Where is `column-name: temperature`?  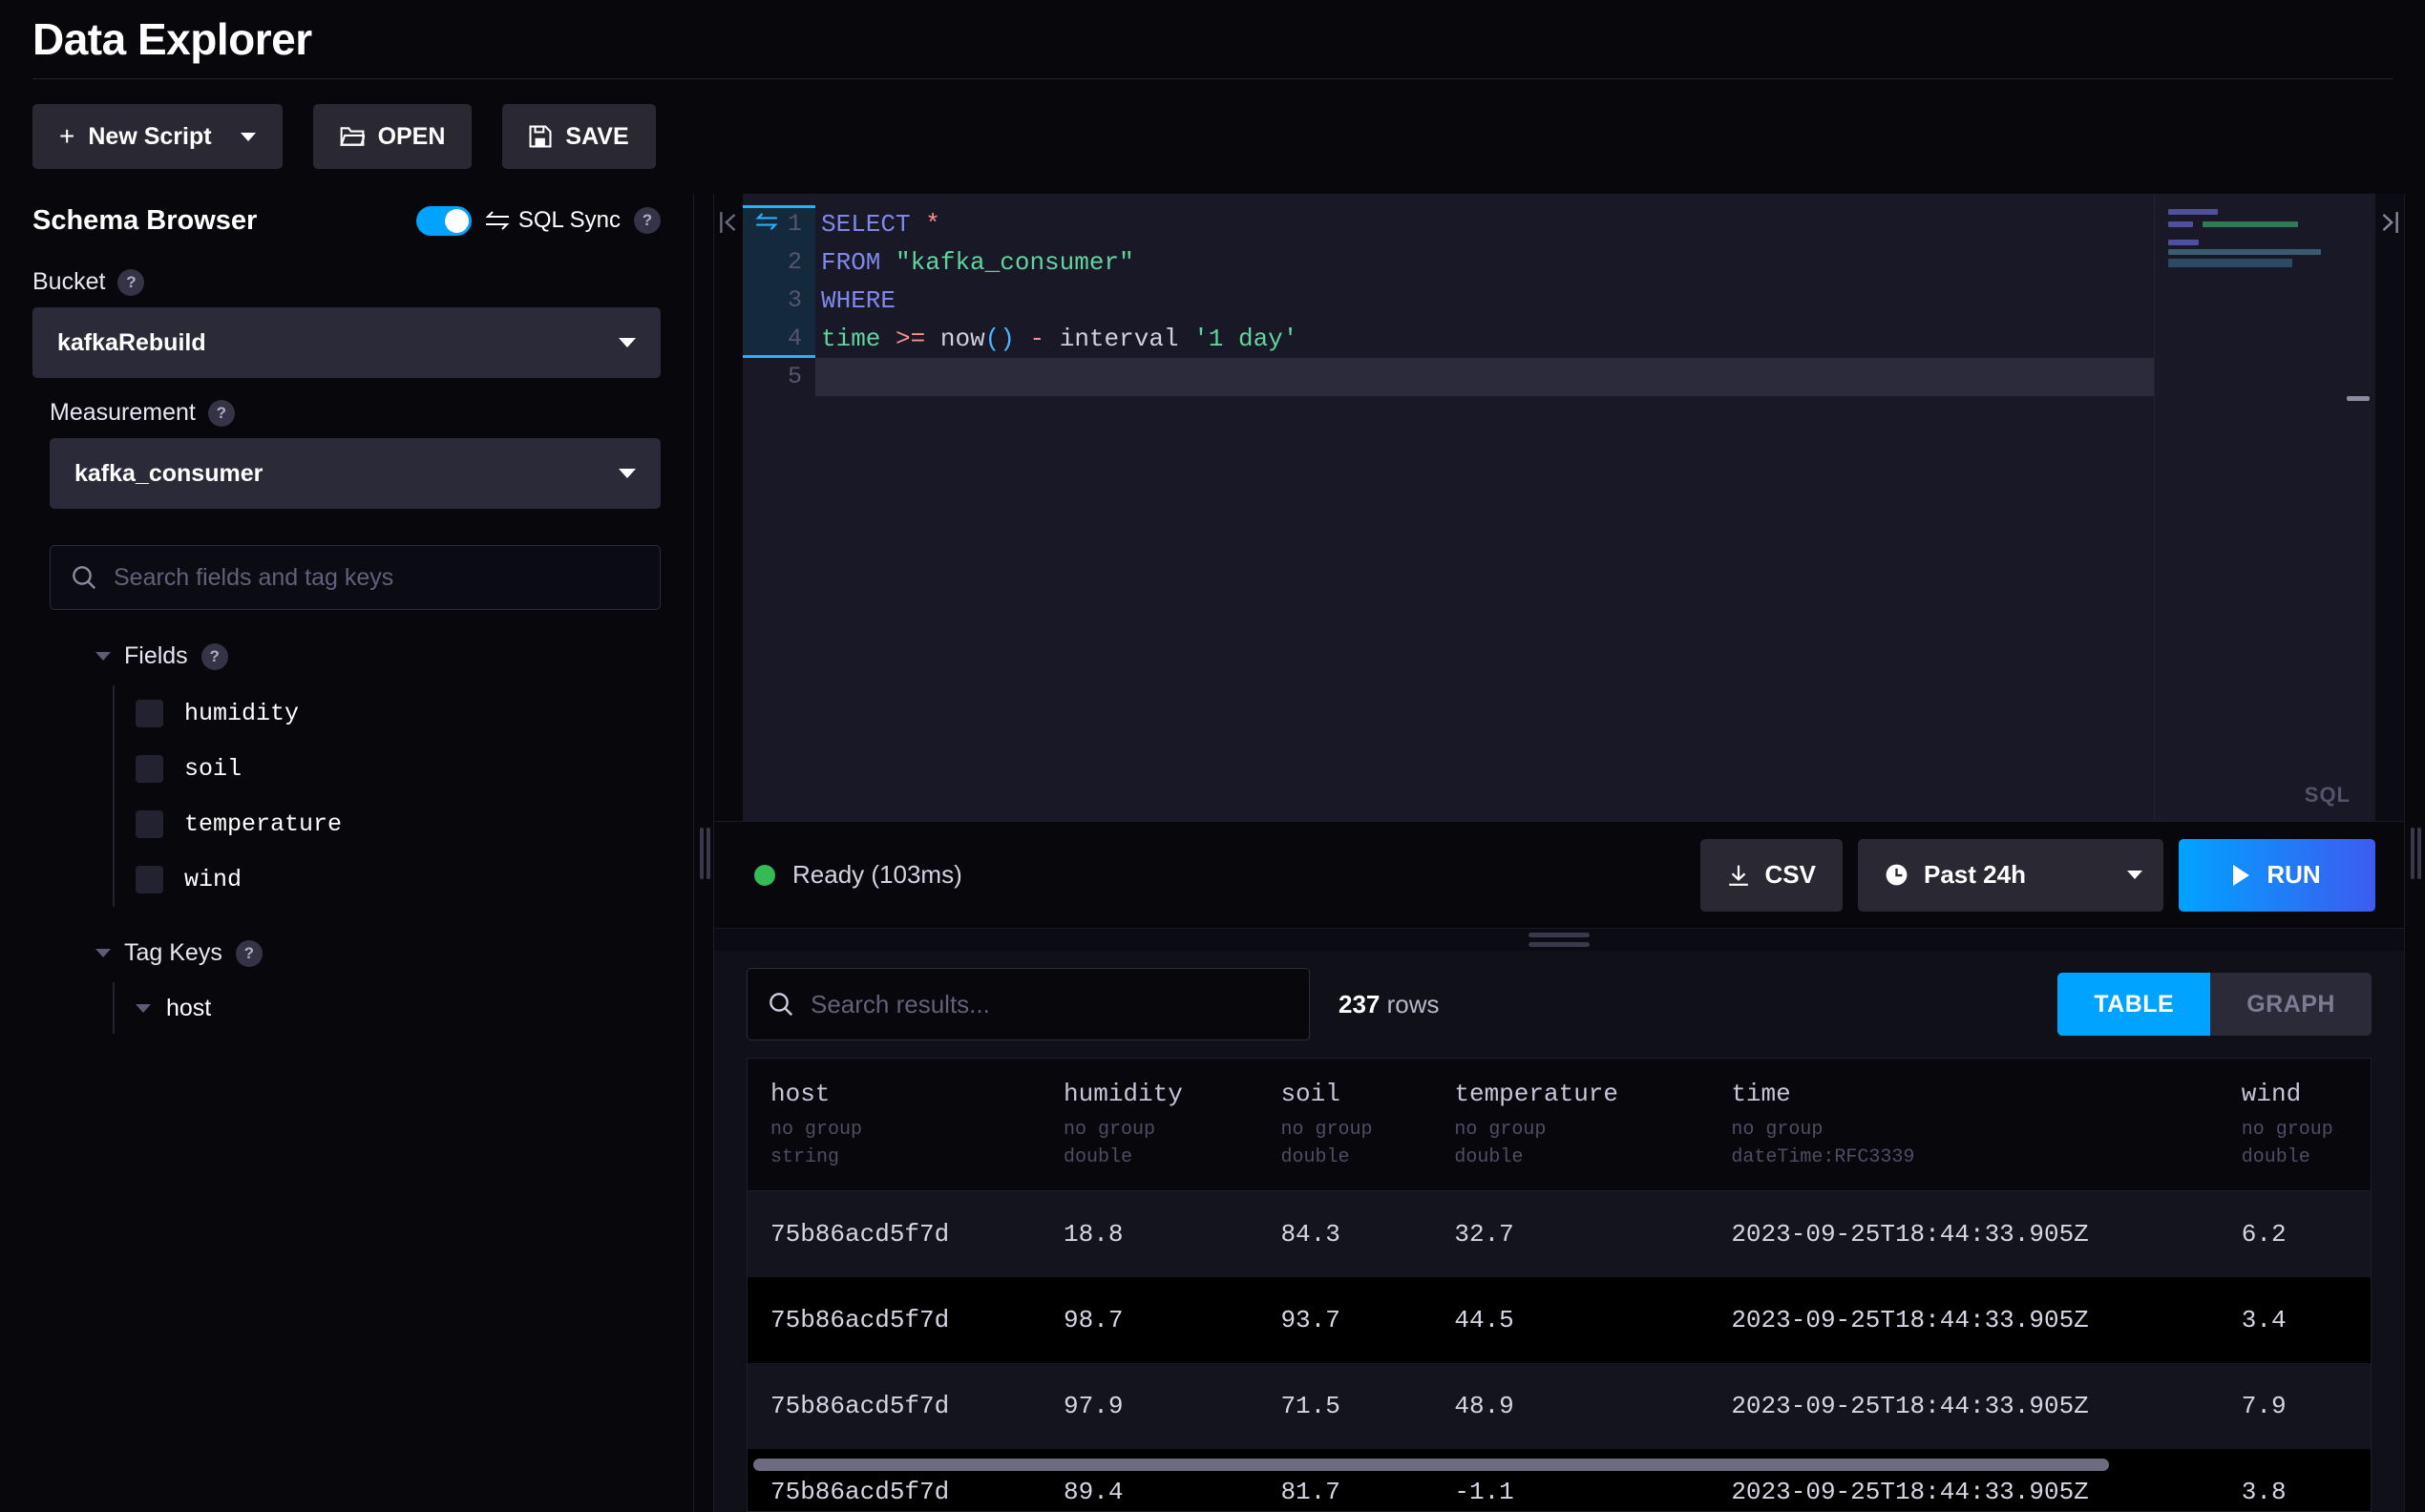 column-name: temperature is located at coordinates (1536, 1094).